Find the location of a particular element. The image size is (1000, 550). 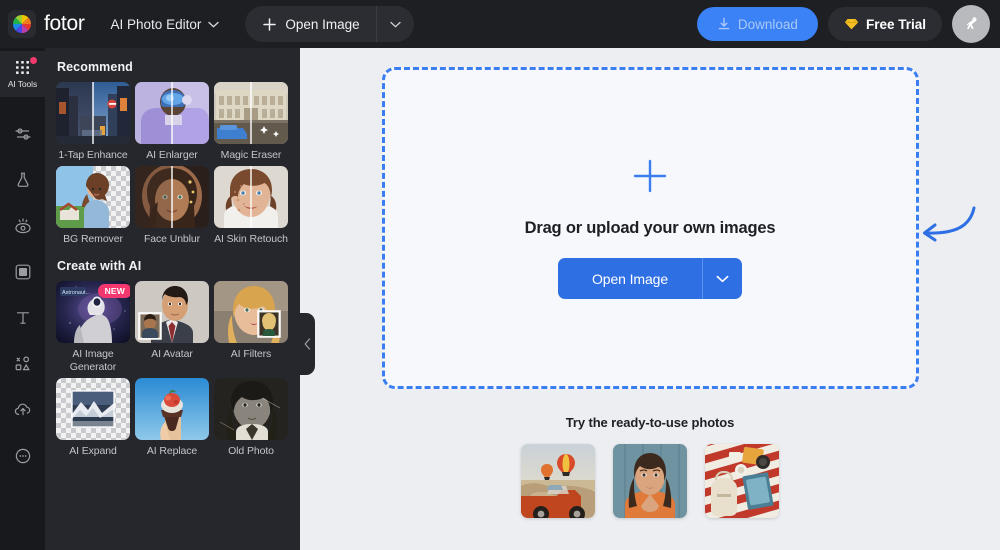

dropzone-open-image-dropdown-toggle is located at coordinates (722, 278).